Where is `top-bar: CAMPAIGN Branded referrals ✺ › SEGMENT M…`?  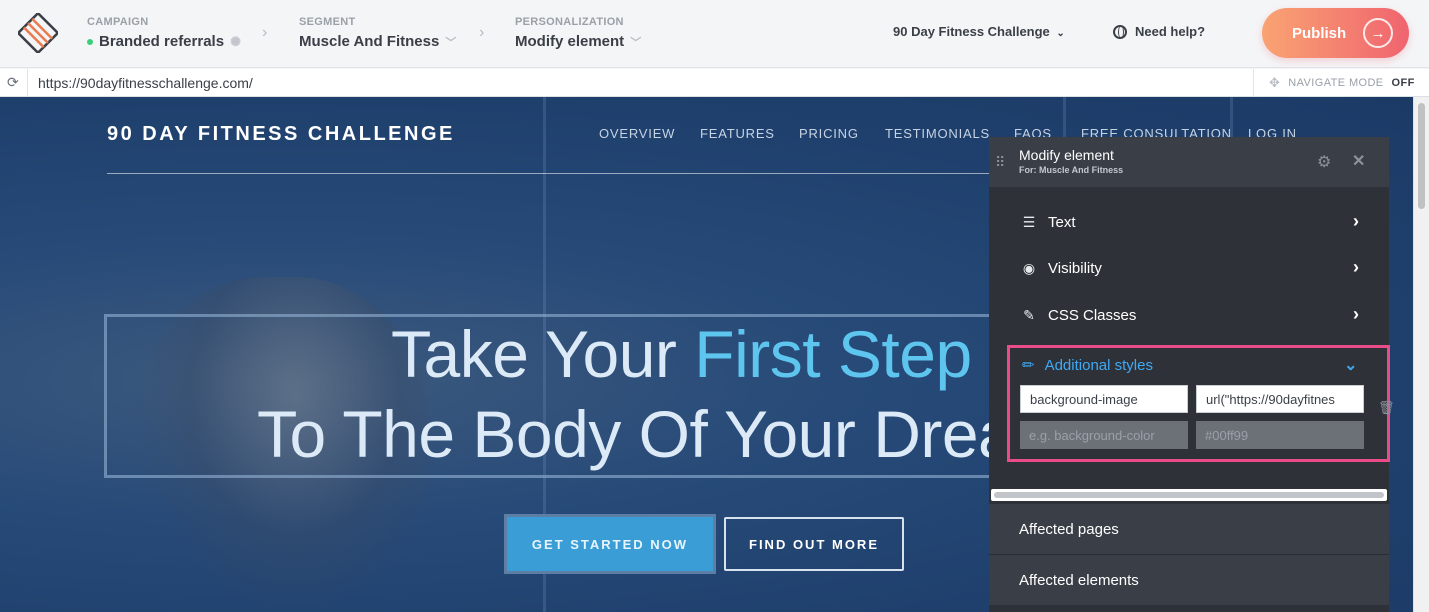
top-bar: CAMPAIGN Branded referrals ✺ › SEGMENT M… is located at coordinates (714, 34).